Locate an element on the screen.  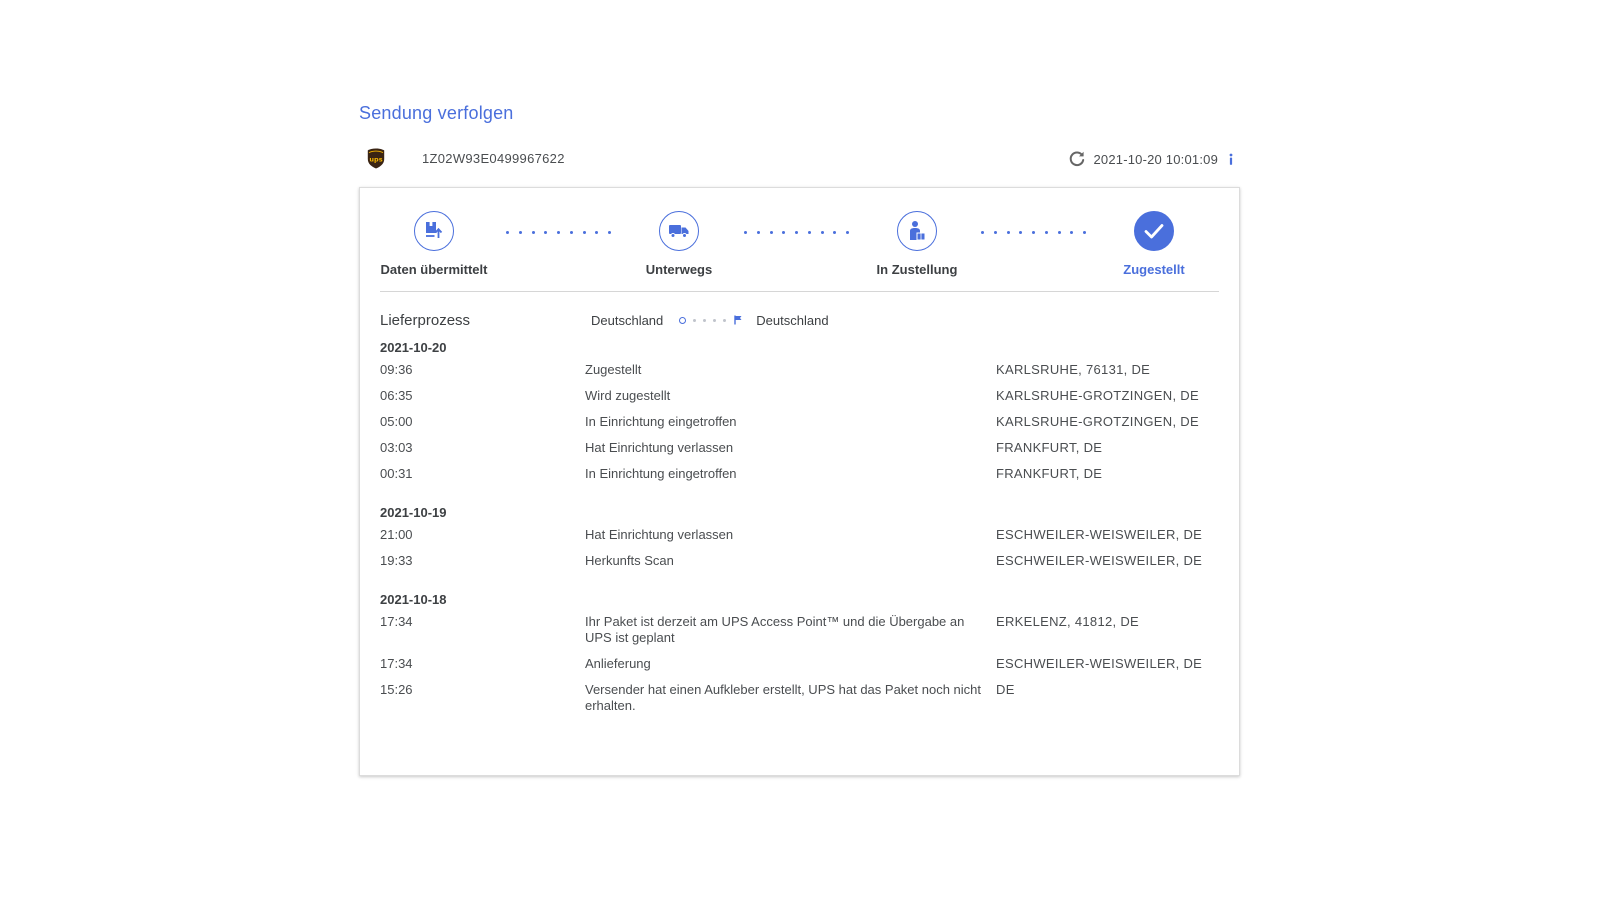
step-label: Zugestellt is located at coordinates (1154, 269).